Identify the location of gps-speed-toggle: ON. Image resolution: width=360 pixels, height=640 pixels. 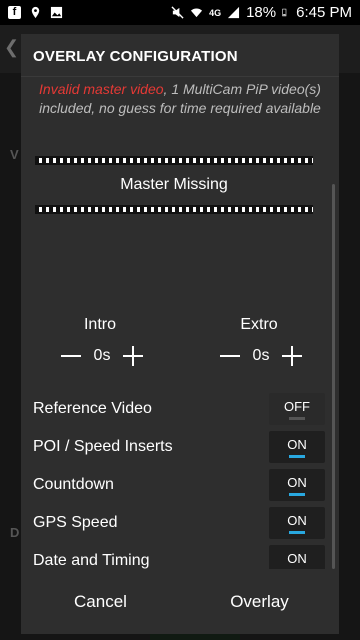
(297, 523).